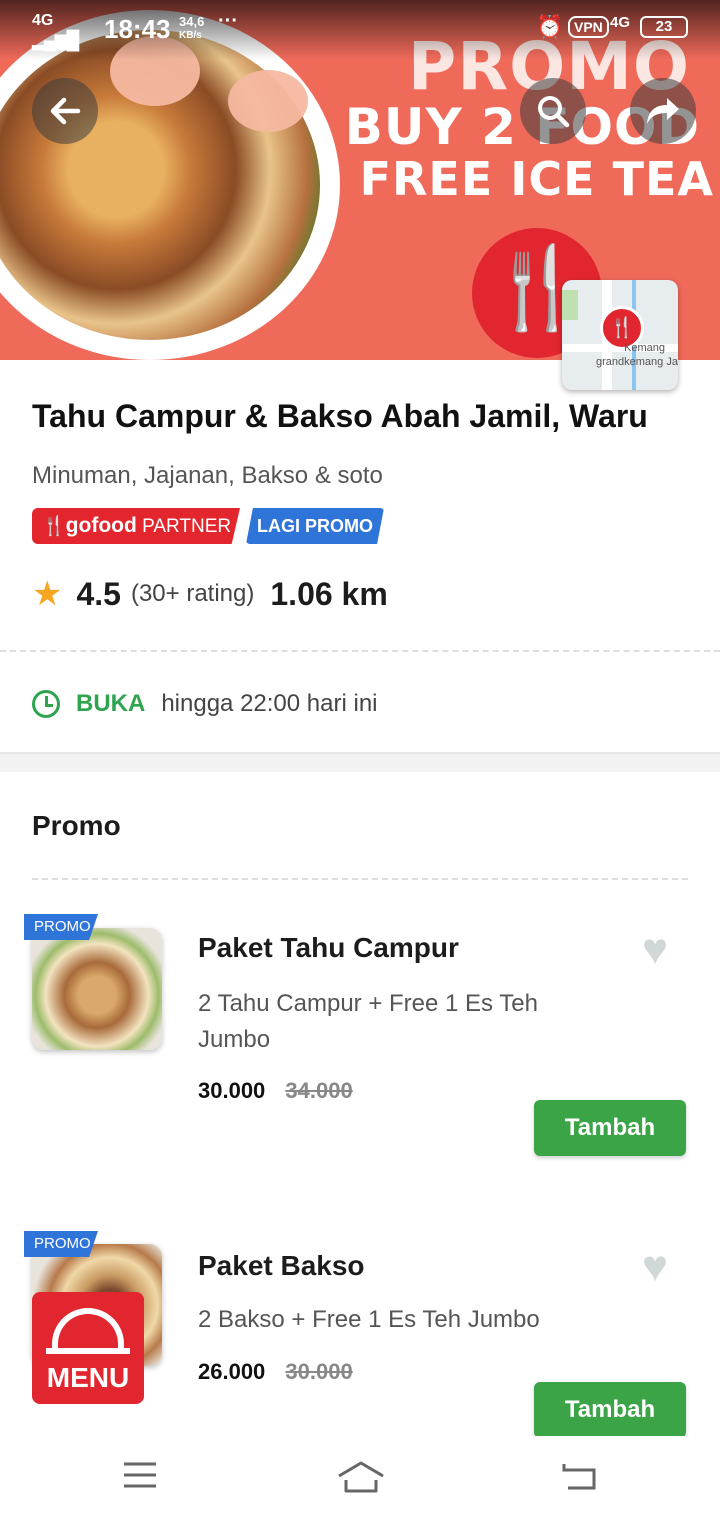 This screenshot has width=720, height=1520. I want to click on item-old-price: 30.000, so click(319, 1371).